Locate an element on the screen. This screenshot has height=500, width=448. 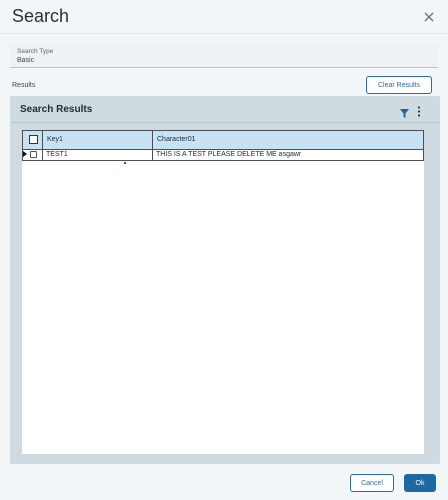
cell-character01: THIS IS A TEST PLEASE DELETE ME asgawr is located at coordinates (229, 154).